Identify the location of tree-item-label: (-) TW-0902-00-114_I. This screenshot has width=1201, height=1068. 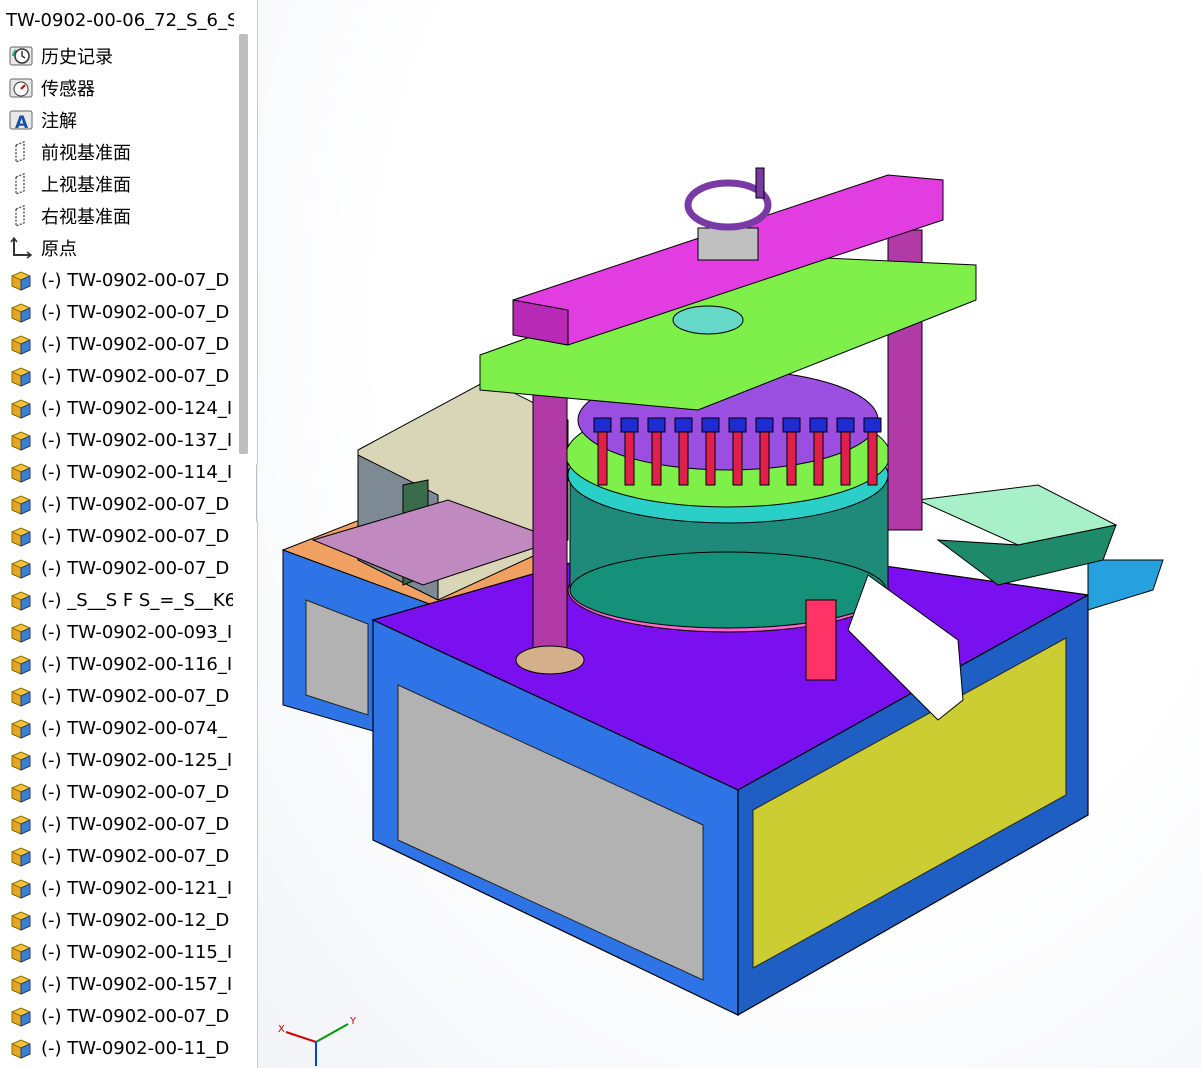
(137, 472).